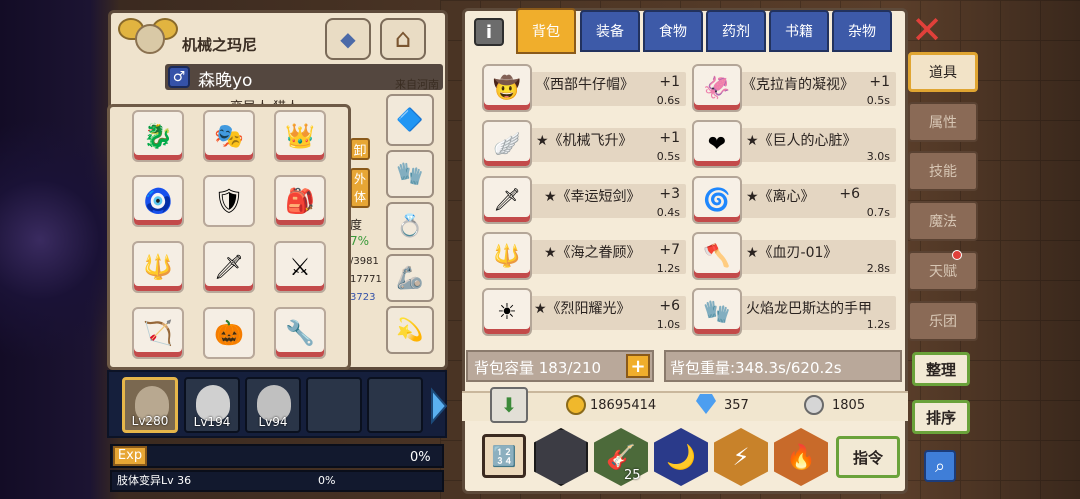 The height and width of the screenshot is (499, 1080). What do you see at coordinates (410, 278) in the screenshot?
I see `side-slot-armor: 🦾` at bounding box center [410, 278].